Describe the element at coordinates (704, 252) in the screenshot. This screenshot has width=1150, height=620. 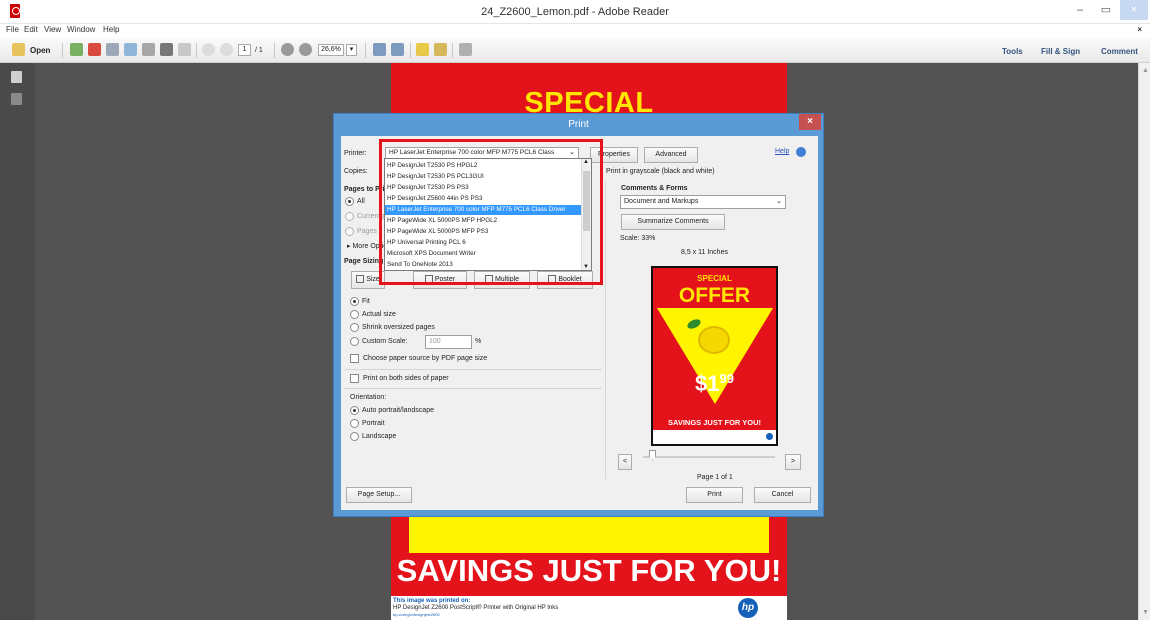
I see `paper-size-label: 8,5 x 11 Inches` at that location.